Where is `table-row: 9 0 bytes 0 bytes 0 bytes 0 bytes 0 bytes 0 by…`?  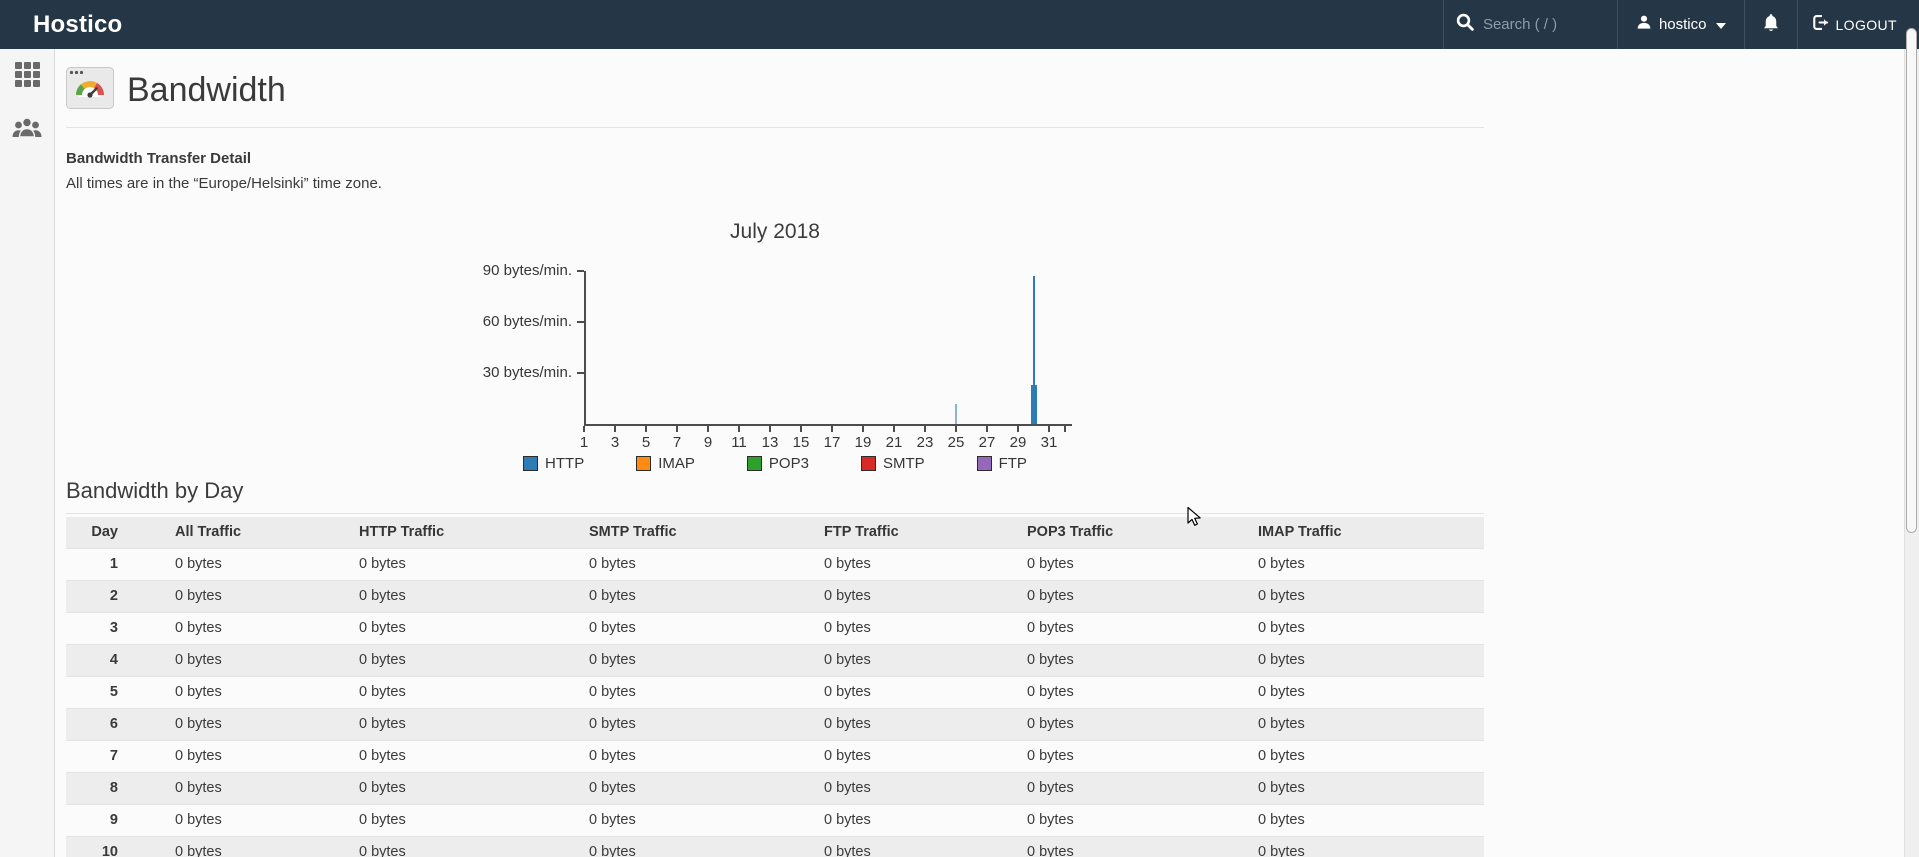 table-row: 9 0 bytes 0 bytes 0 bytes 0 bytes 0 bytes 0 by… is located at coordinates (775, 820).